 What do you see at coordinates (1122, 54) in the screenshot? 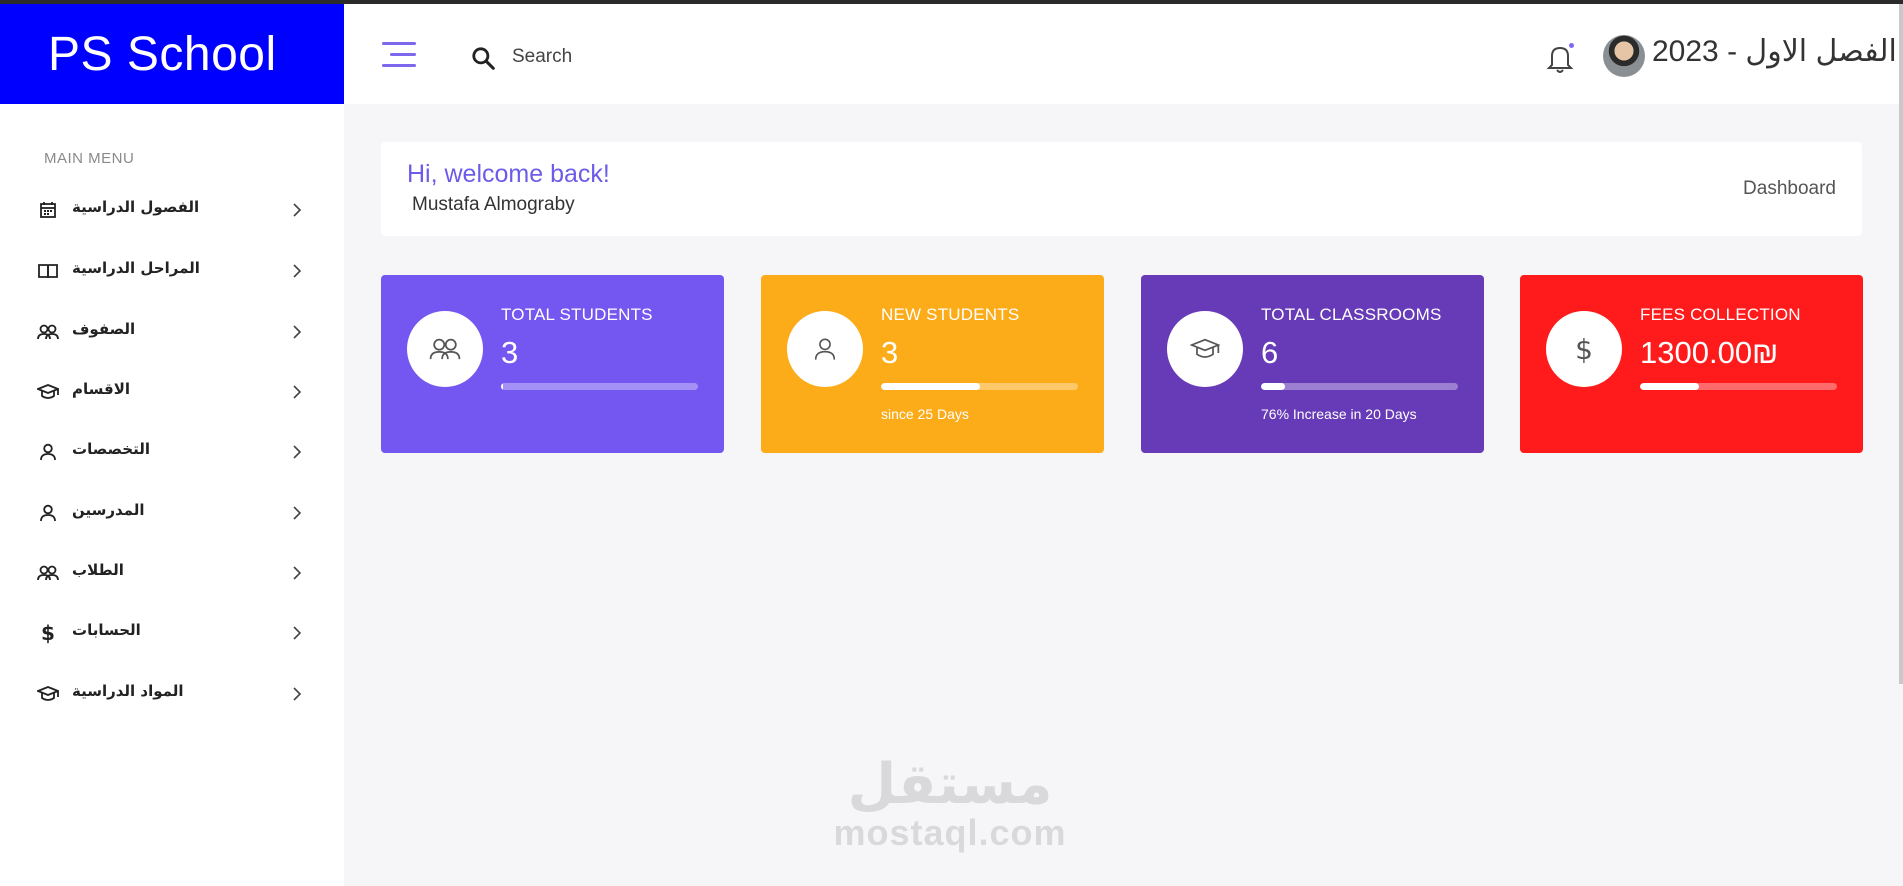
I see `top-header: الفصل الاول - 2023` at bounding box center [1122, 54].